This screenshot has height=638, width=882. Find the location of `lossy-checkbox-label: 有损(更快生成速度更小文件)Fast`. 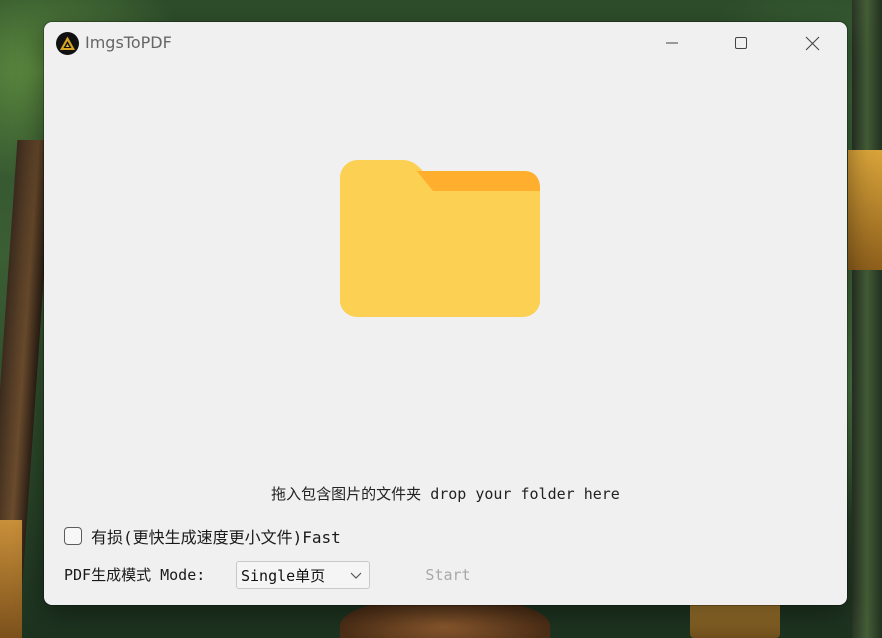

lossy-checkbox-label: 有损(更快生成速度更小文件)Fast is located at coordinates (216, 536).